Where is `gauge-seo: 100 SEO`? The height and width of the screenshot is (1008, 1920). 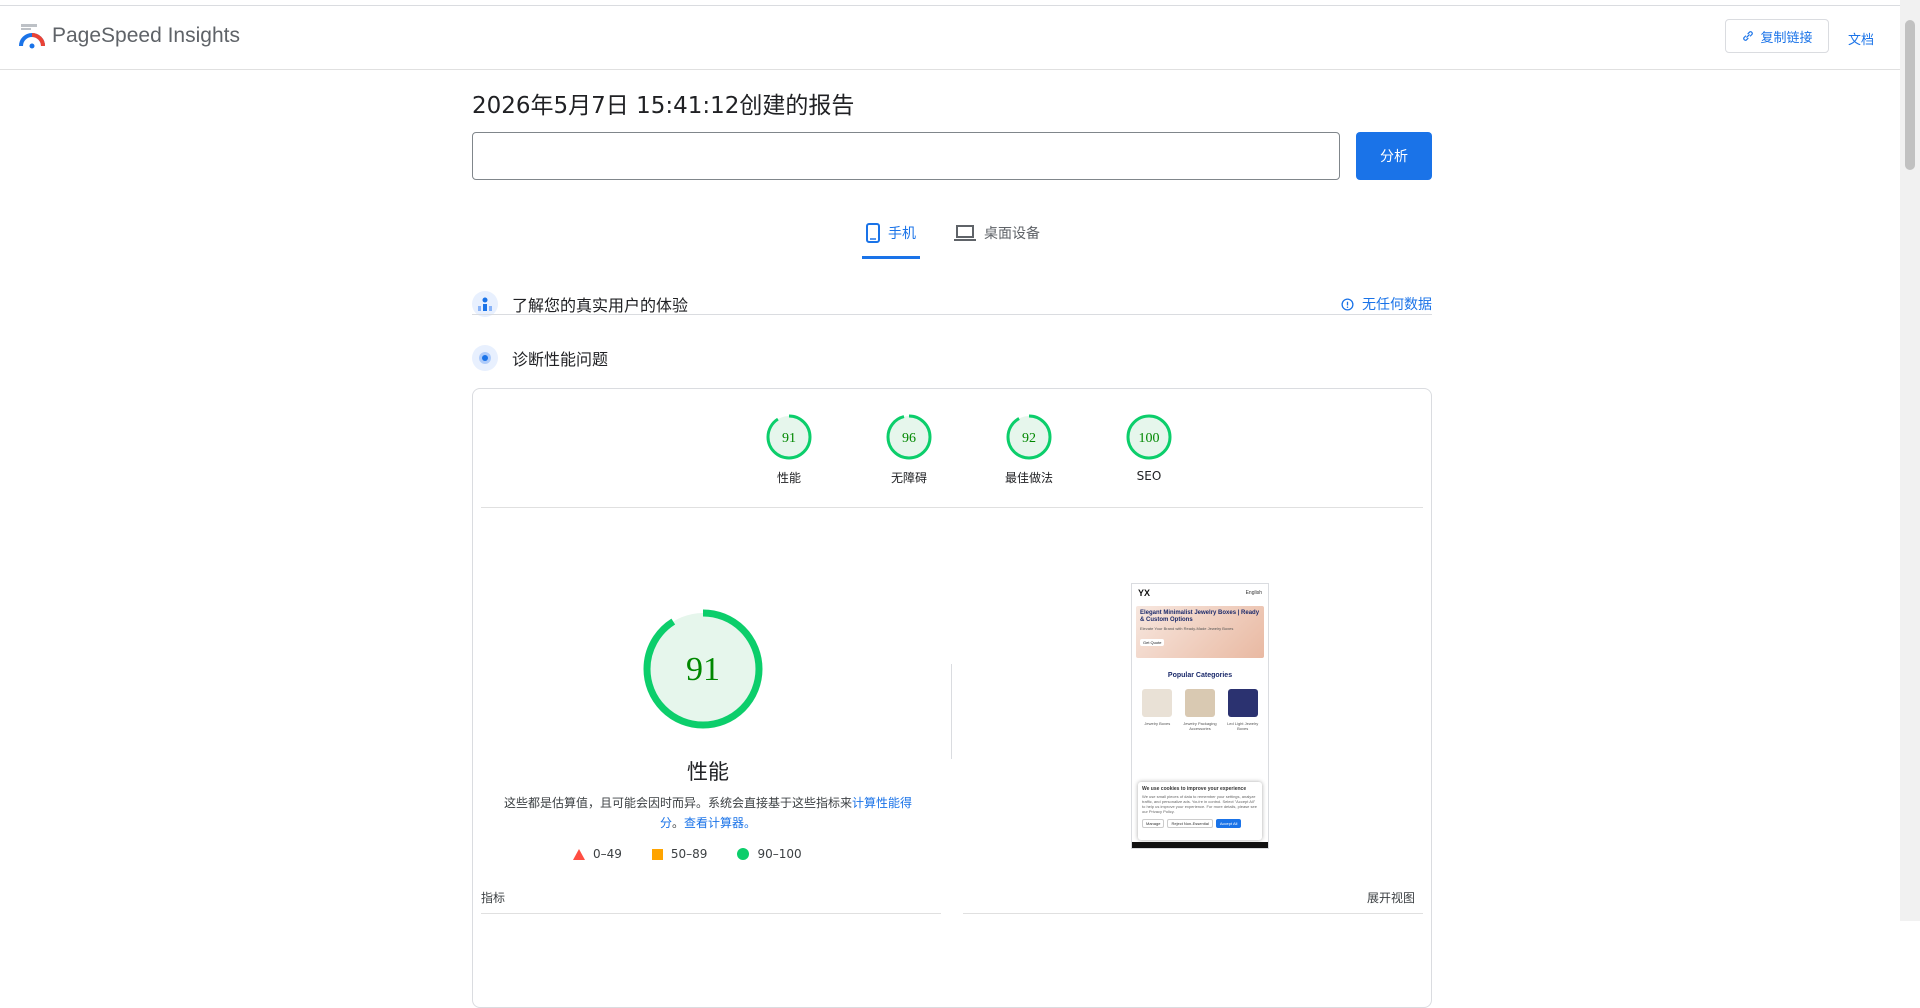 gauge-seo: 100 SEO is located at coordinates (1149, 448).